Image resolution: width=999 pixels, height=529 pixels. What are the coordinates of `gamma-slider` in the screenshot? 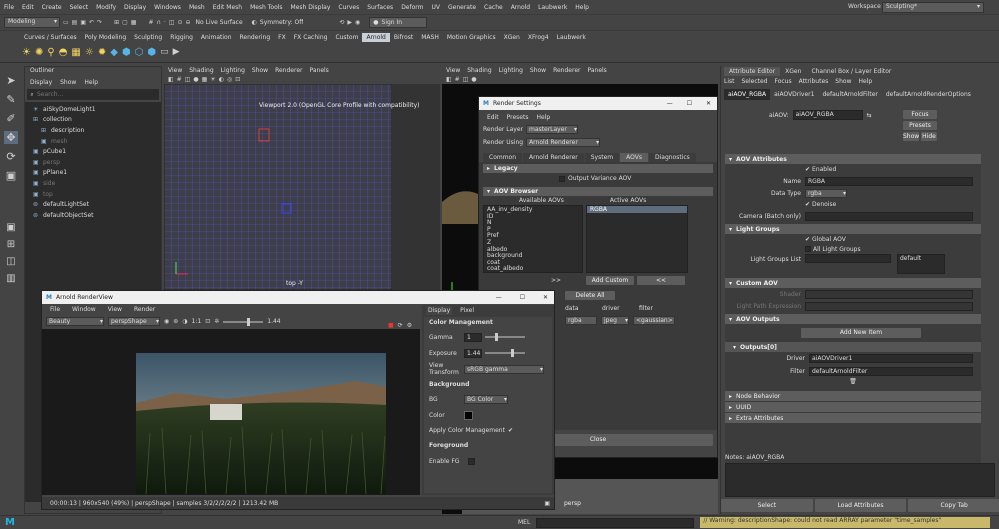 It's located at (505, 337).